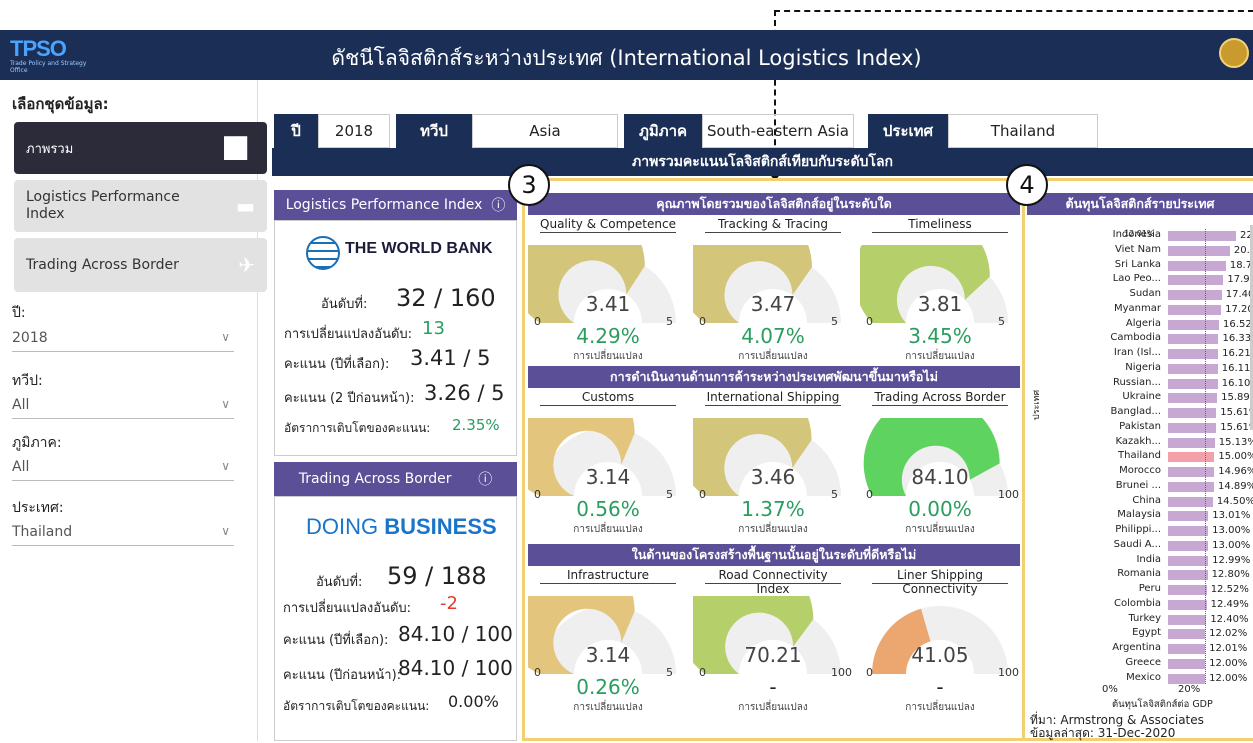 This screenshot has height=743, width=1253. I want to click on cost-chart-title: ต้นทุนโลจิสติกส์รายประเทศ, so click(1140, 204).